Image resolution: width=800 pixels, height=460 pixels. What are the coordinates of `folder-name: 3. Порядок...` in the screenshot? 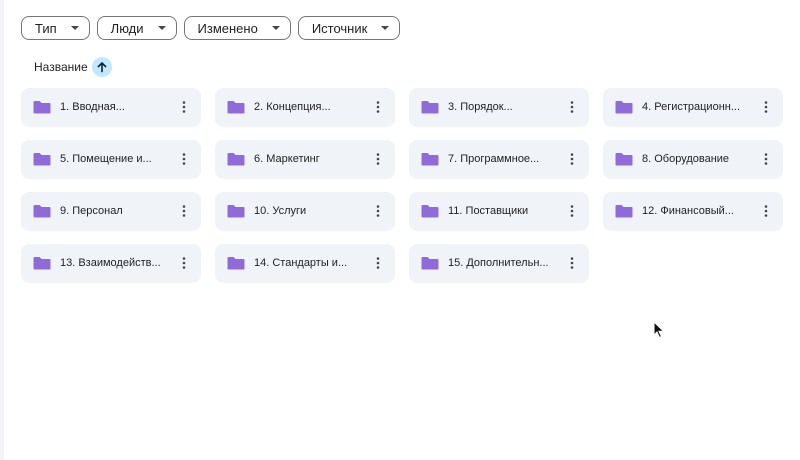 It's located at (480, 107).